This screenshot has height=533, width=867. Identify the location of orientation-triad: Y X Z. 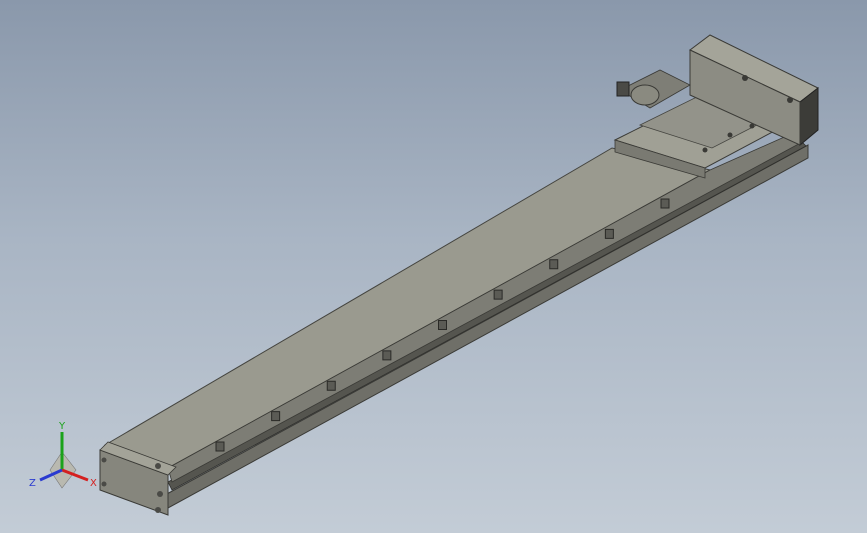
(63, 455).